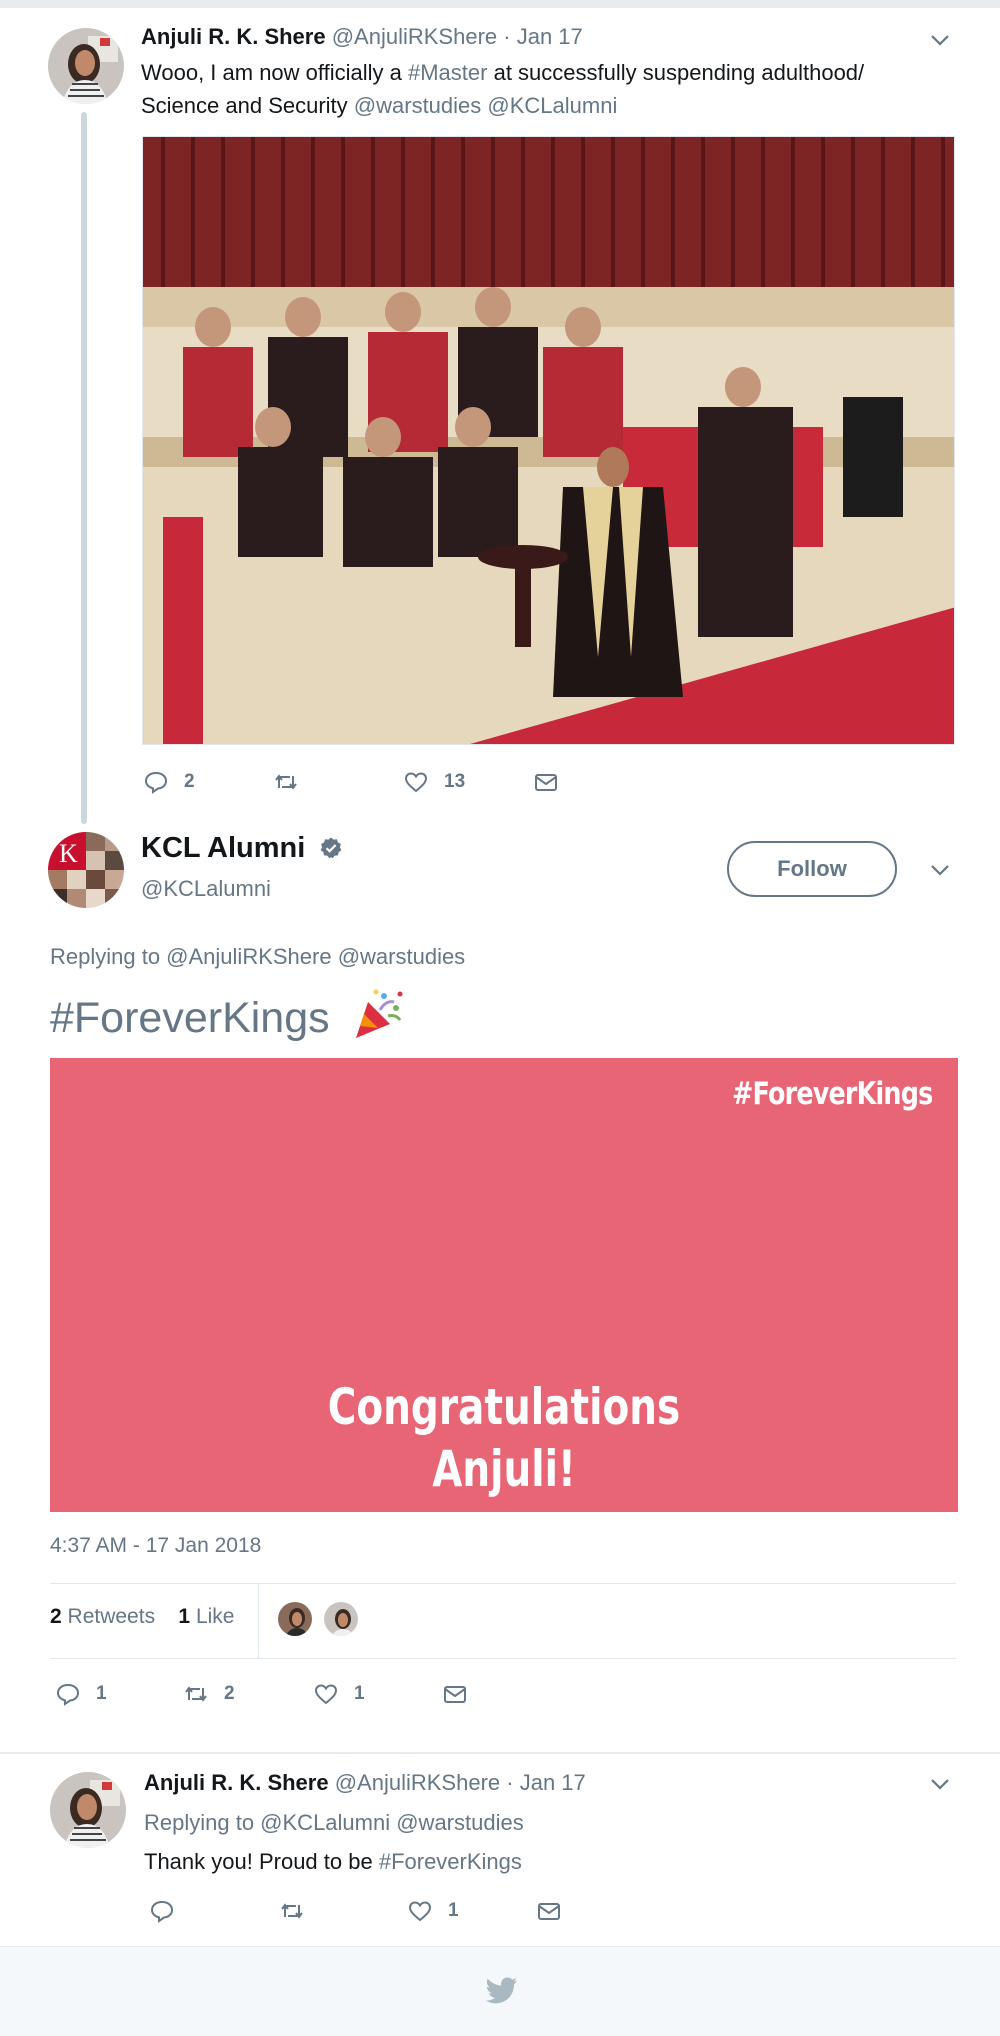 This screenshot has width=1000, height=2036. I want to click on retweets-stat: 2 Retweets, so click(102, 1616).